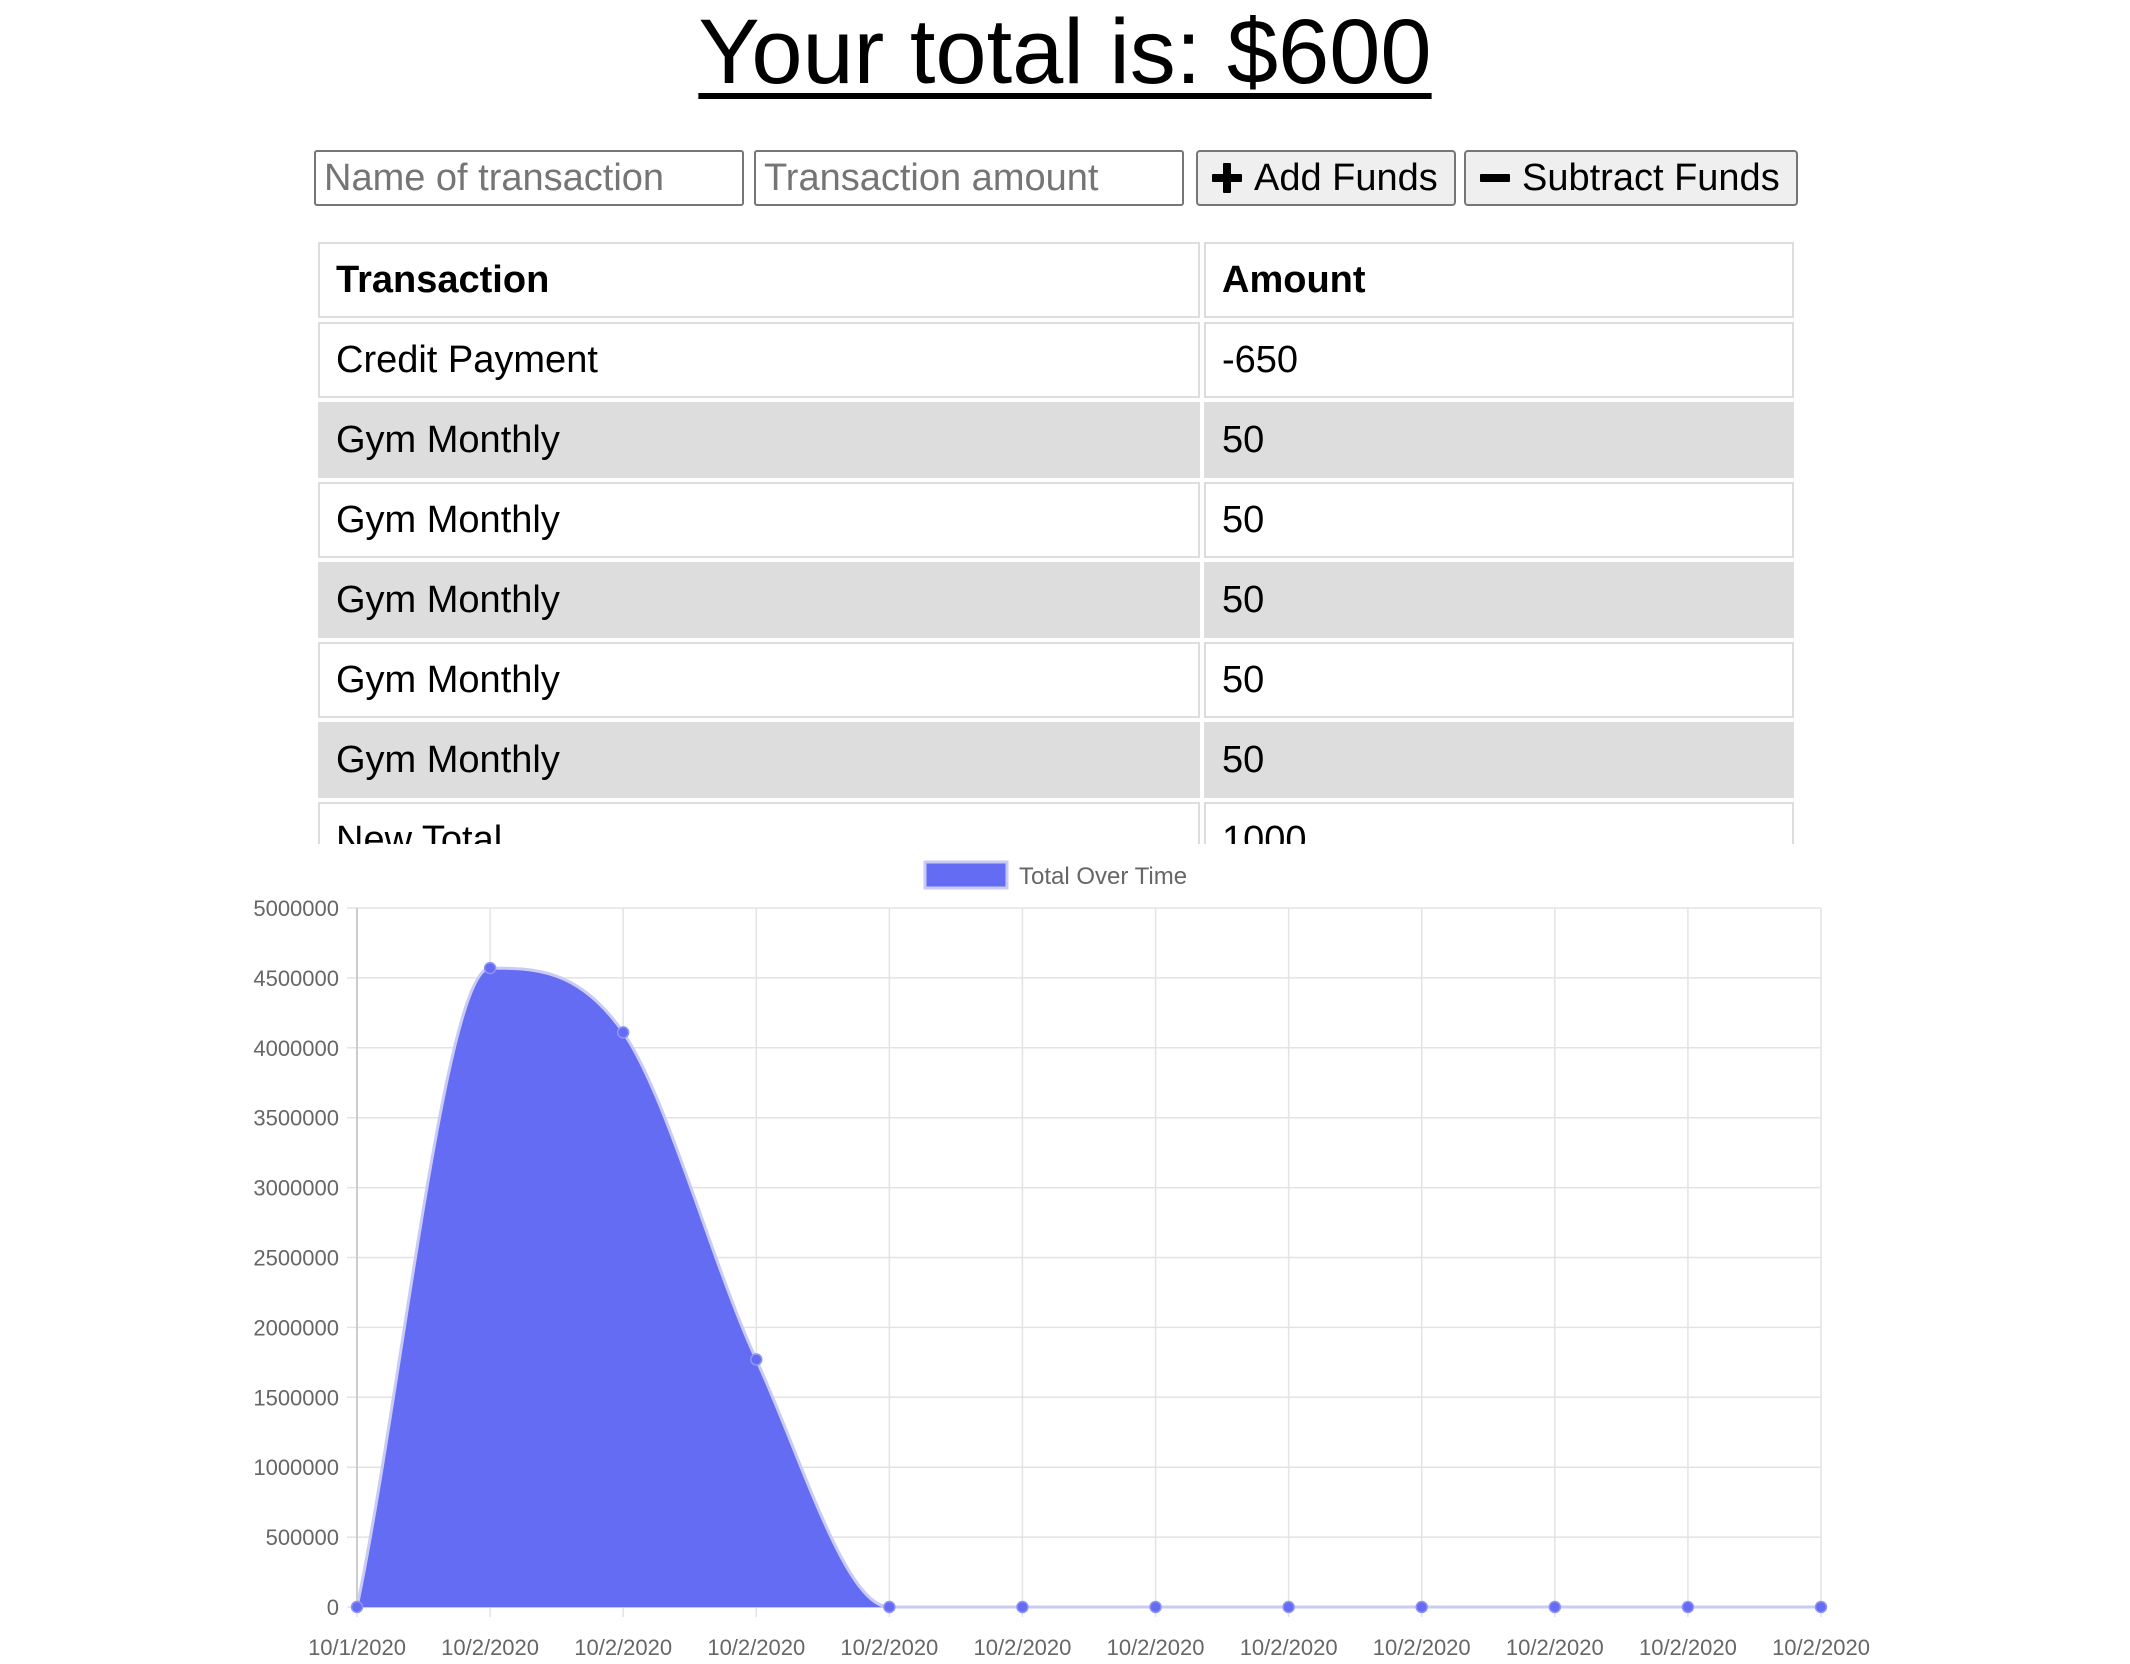 Image resolution: width=2130 pixels, height=1664 pixels. What do you see at coordinates (296, 908) in the screenshot?
I see `y-tick-label: 5000000` at bounding box center [296, 908].